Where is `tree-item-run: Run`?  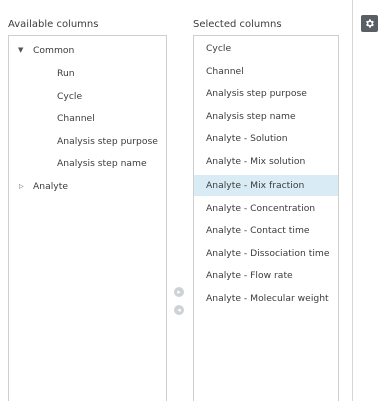 tree-item-run: Run is located at coordinates (66, 73).